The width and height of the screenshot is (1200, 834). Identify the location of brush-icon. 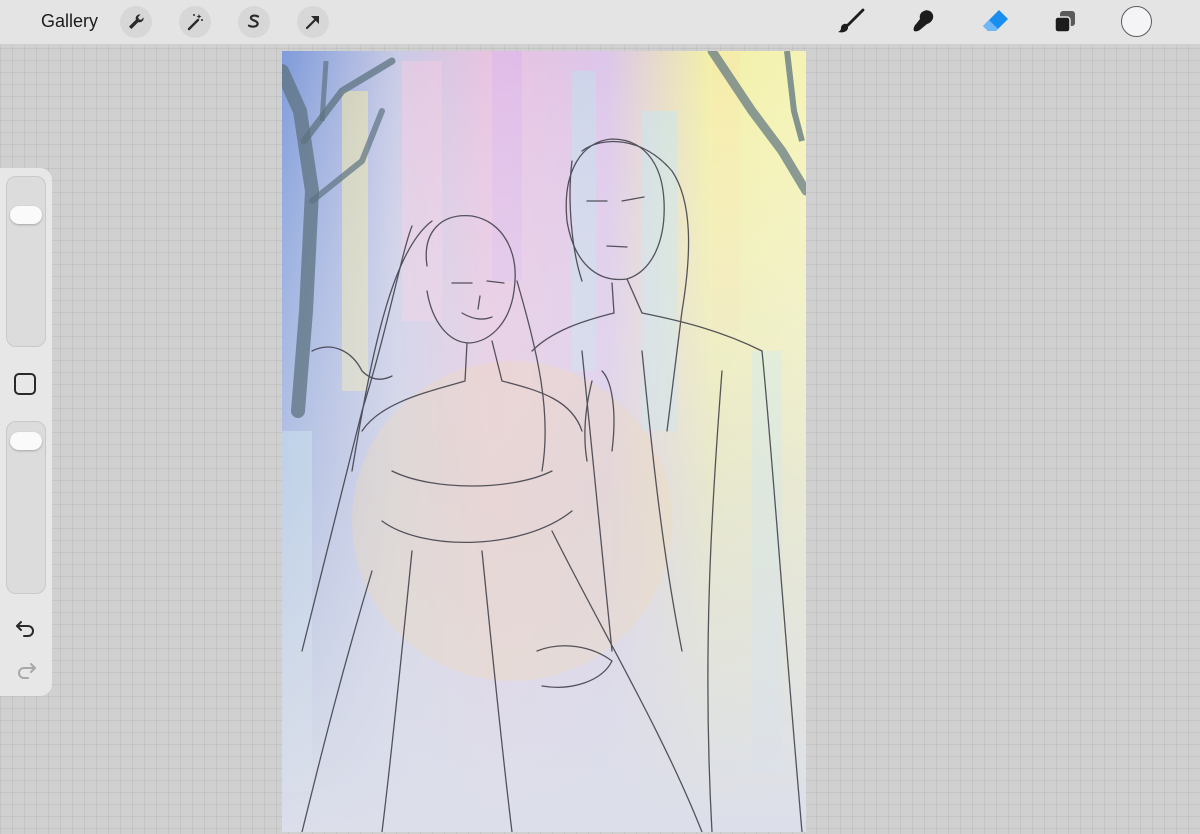
(851, 20).